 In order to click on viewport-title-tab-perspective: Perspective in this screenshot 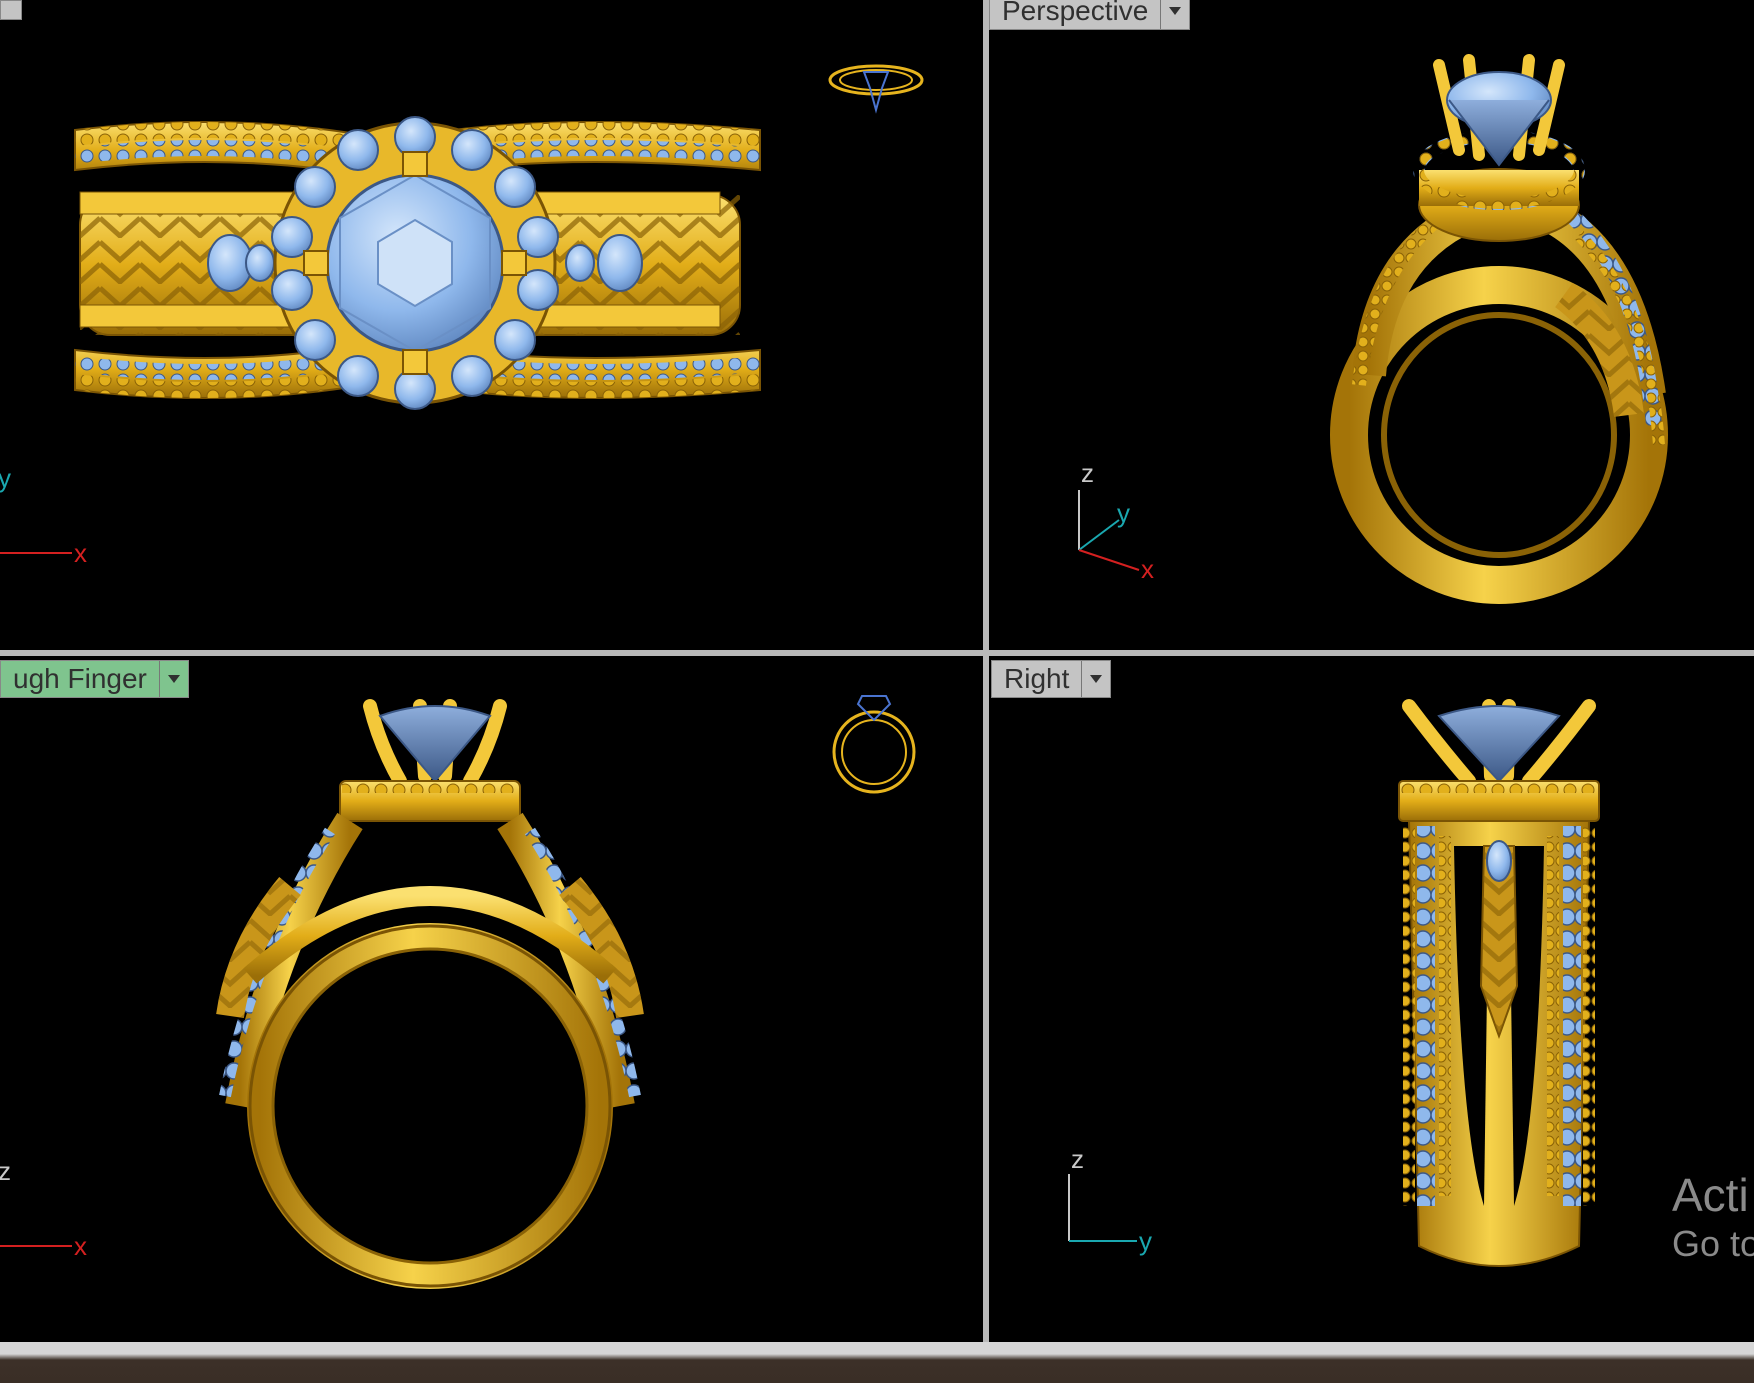, I will do `click(1090, 15)`.